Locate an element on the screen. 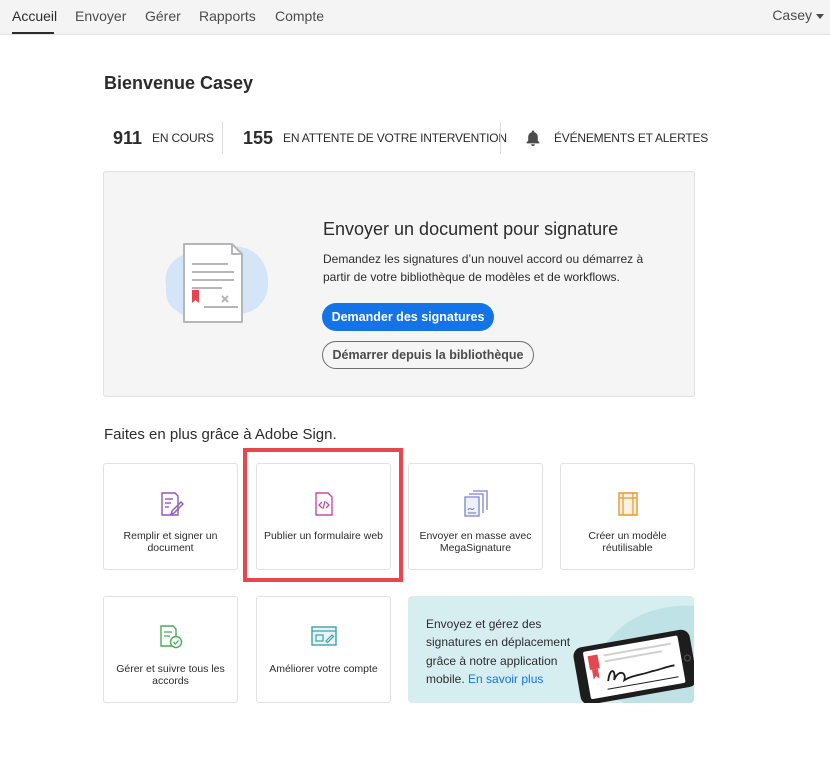 This screenshot has width=830, height=761. stat-in-progress: 911 EN COURS is located at coordinates (163, 138).